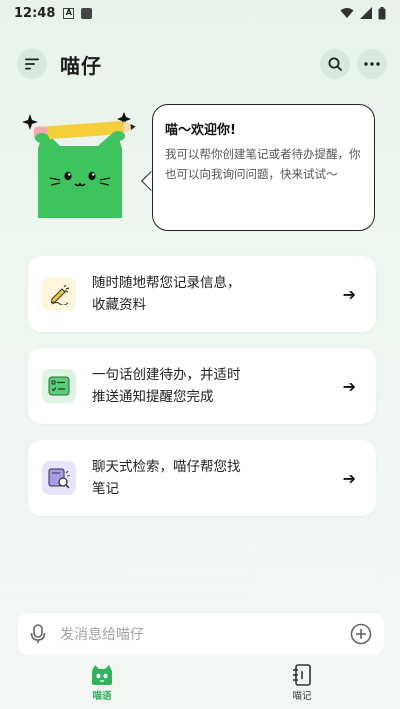  What do you see at coordinates (263, 164) in the screenshot?
I see `welcome-intro: 我可以帮你创建笔记或者待办提醒，你也可以向我询问问题，快来试试～` at bounding box center [263, 164].